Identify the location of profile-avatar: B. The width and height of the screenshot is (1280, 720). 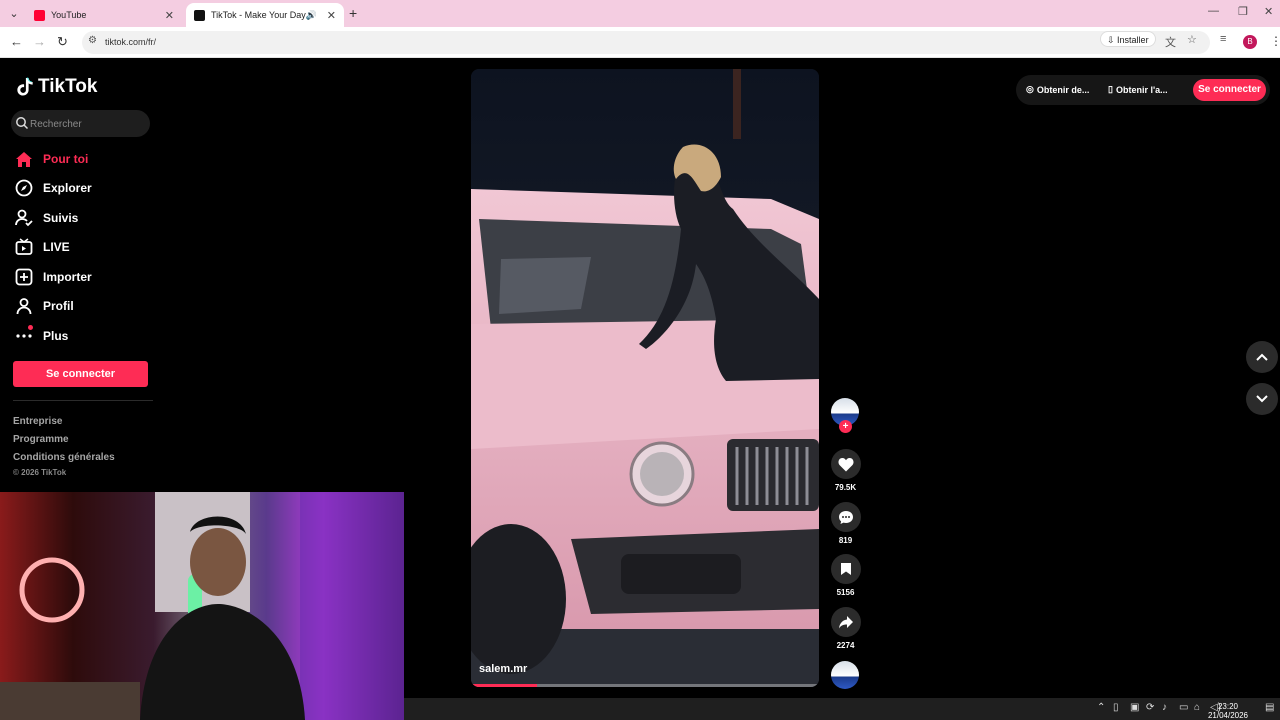
(1250, 42).